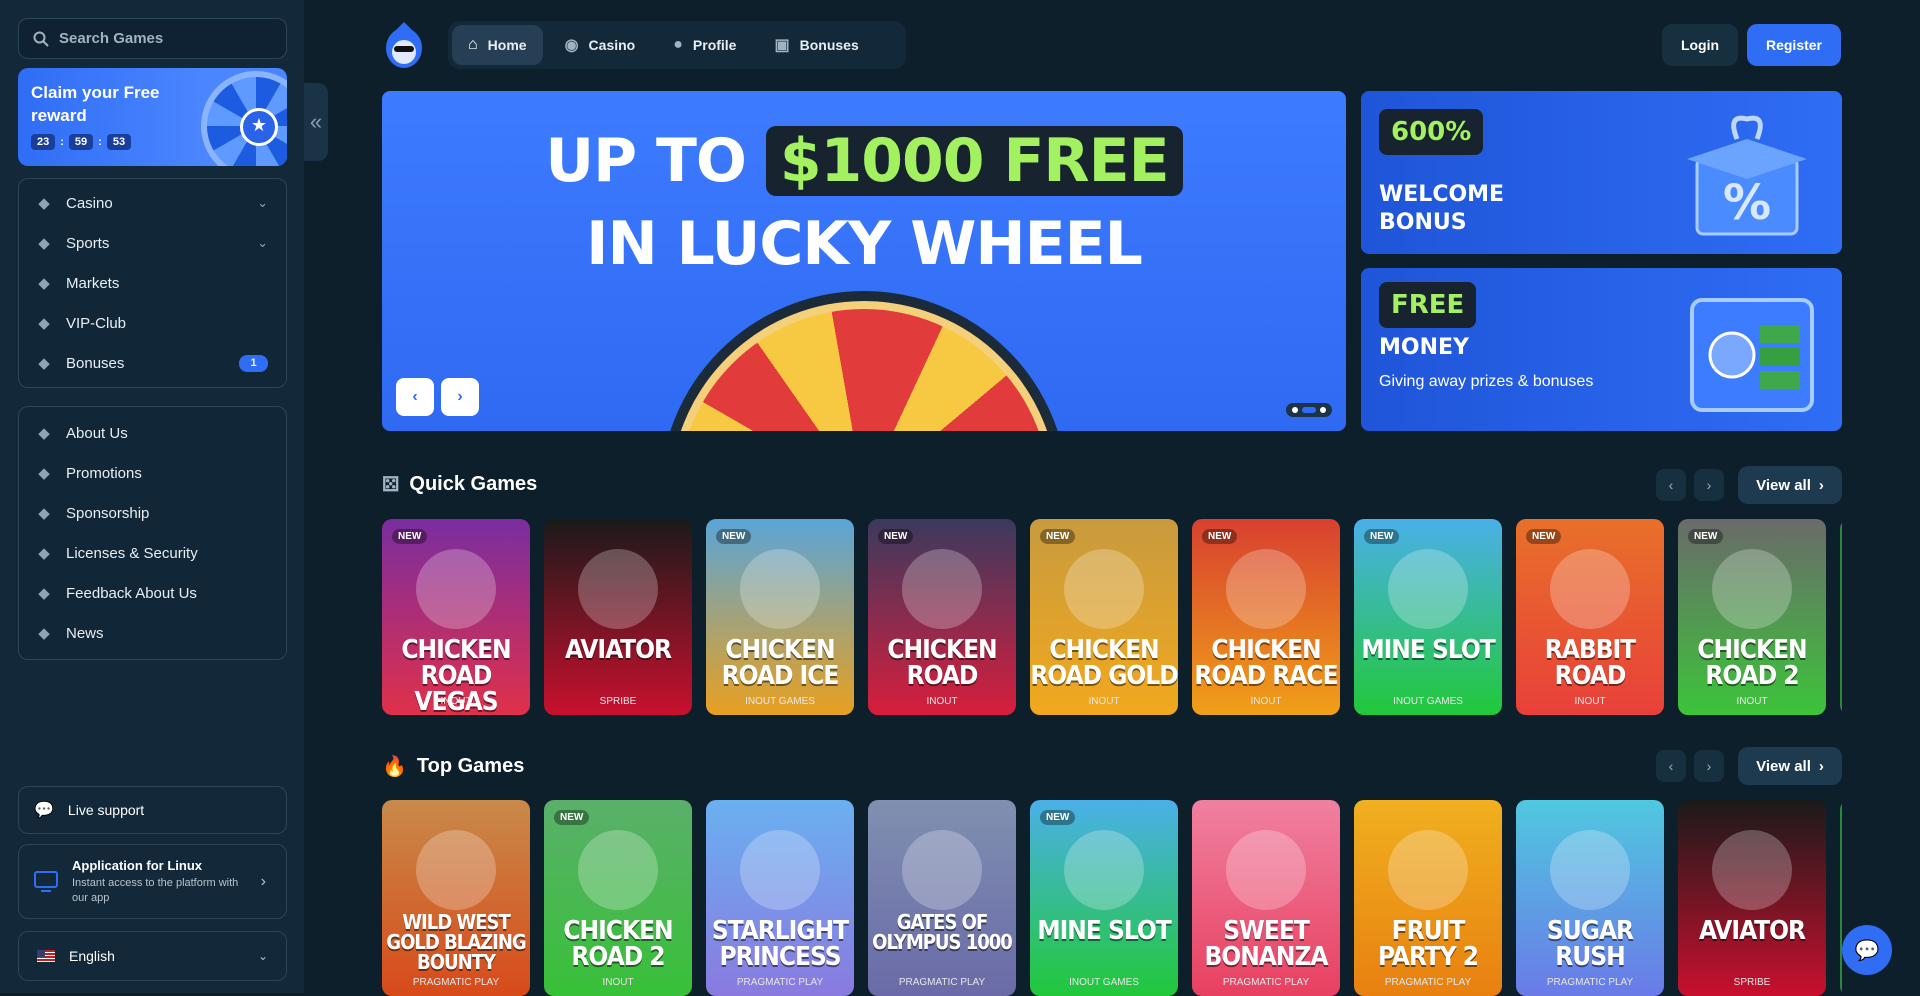 The width and height of the screenshot is (1920, 996). Describe the element at coordinates (1309, 410) in the screenshot. I see `carousel-dots` at that location.